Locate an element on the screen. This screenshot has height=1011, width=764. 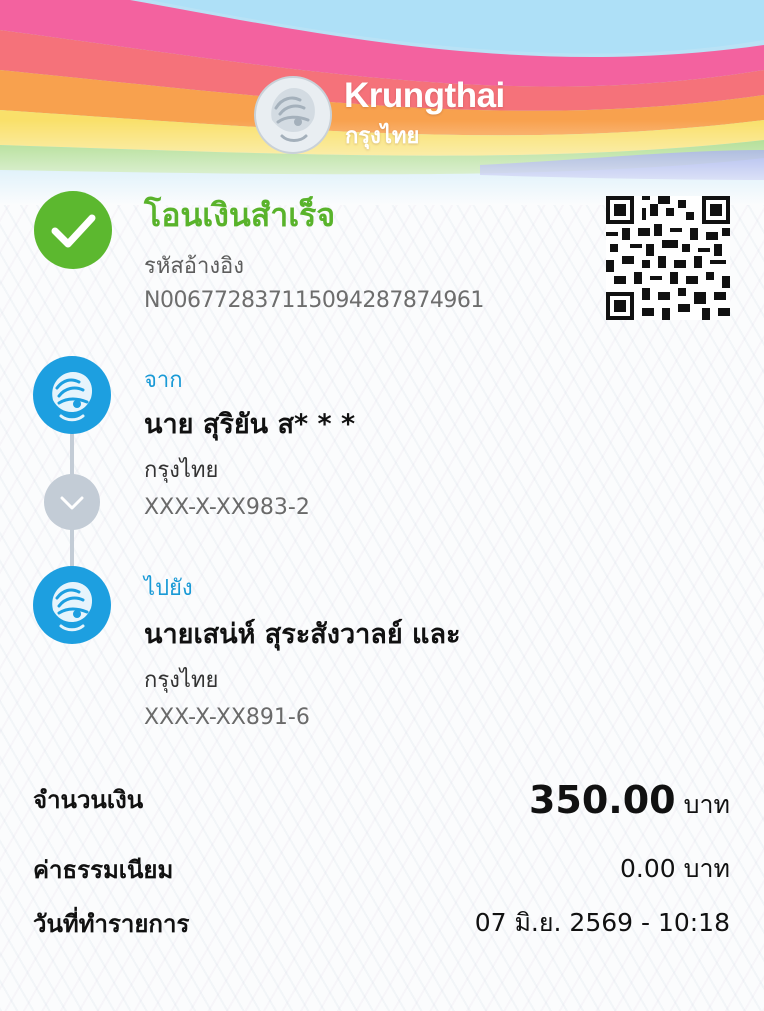
amount-value: 350.00 is located at coordinates (602, 800).